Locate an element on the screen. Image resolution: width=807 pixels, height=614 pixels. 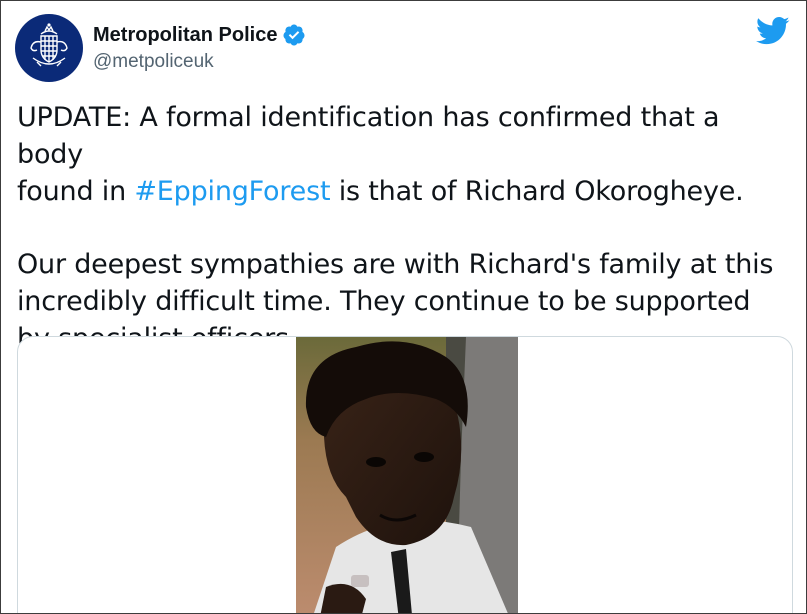
hashtag-link: #EppingForest is located at coordinates (232, 191).